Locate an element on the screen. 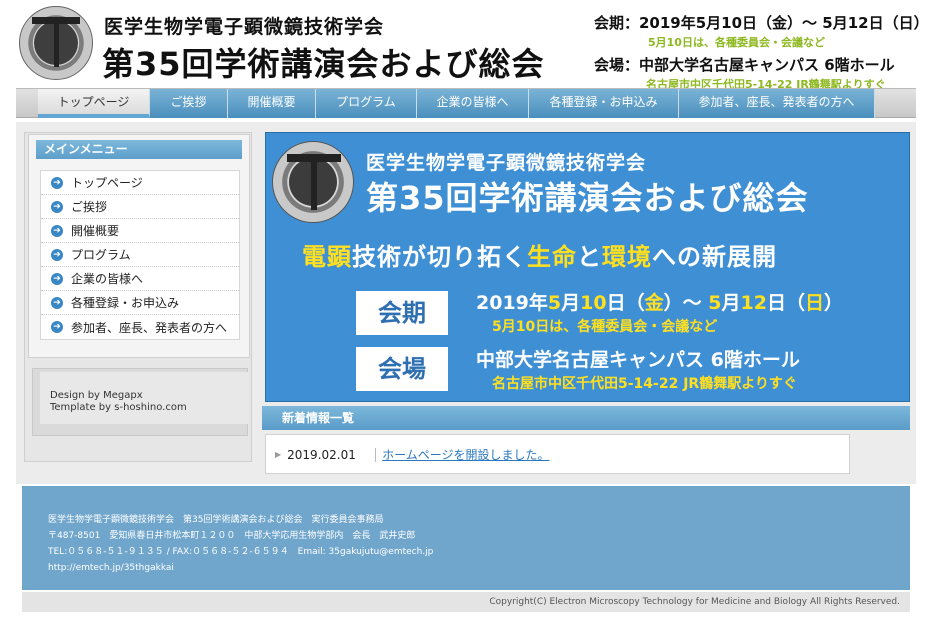  menu-item-program: ➔ プログラム is located at coordinates (140, 255).